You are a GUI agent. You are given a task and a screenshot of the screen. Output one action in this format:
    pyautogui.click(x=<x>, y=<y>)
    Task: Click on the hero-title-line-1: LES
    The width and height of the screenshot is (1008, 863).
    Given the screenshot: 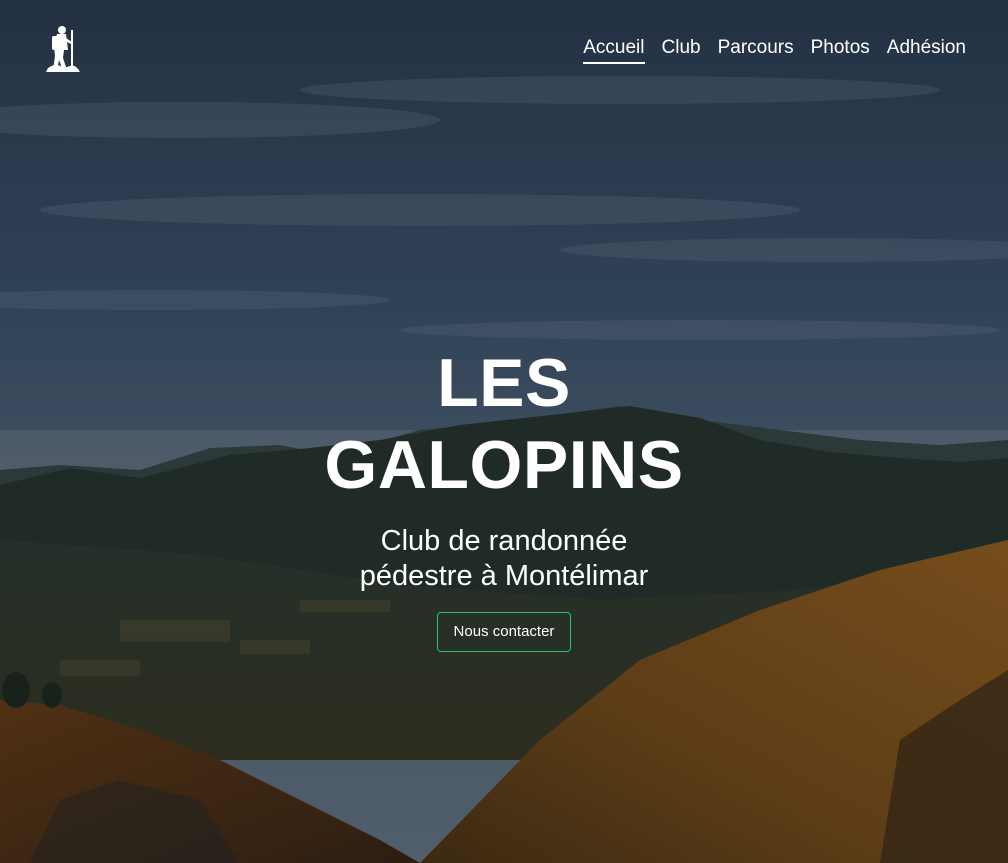 What is the action you would take?
    pyautogui.click(x=504, y=383)
    